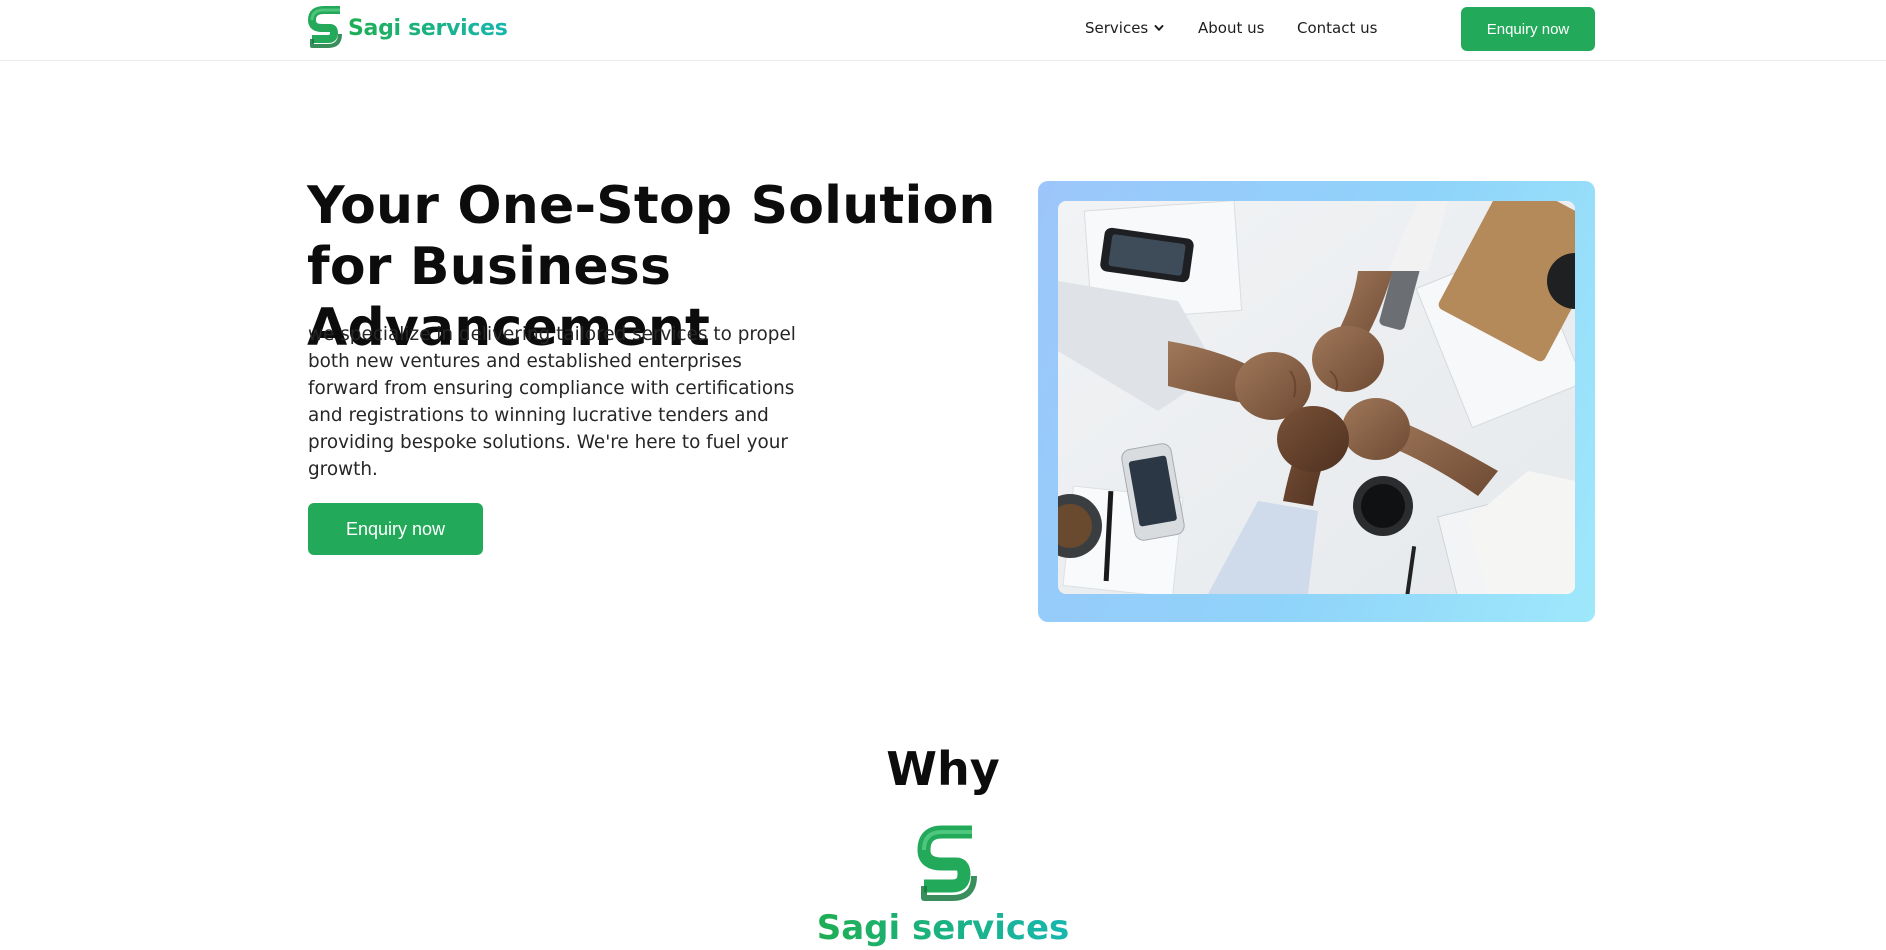 The height and width of the screenshot is (950, 1886). I want to click on why-heading: Why, so click(943, 769).